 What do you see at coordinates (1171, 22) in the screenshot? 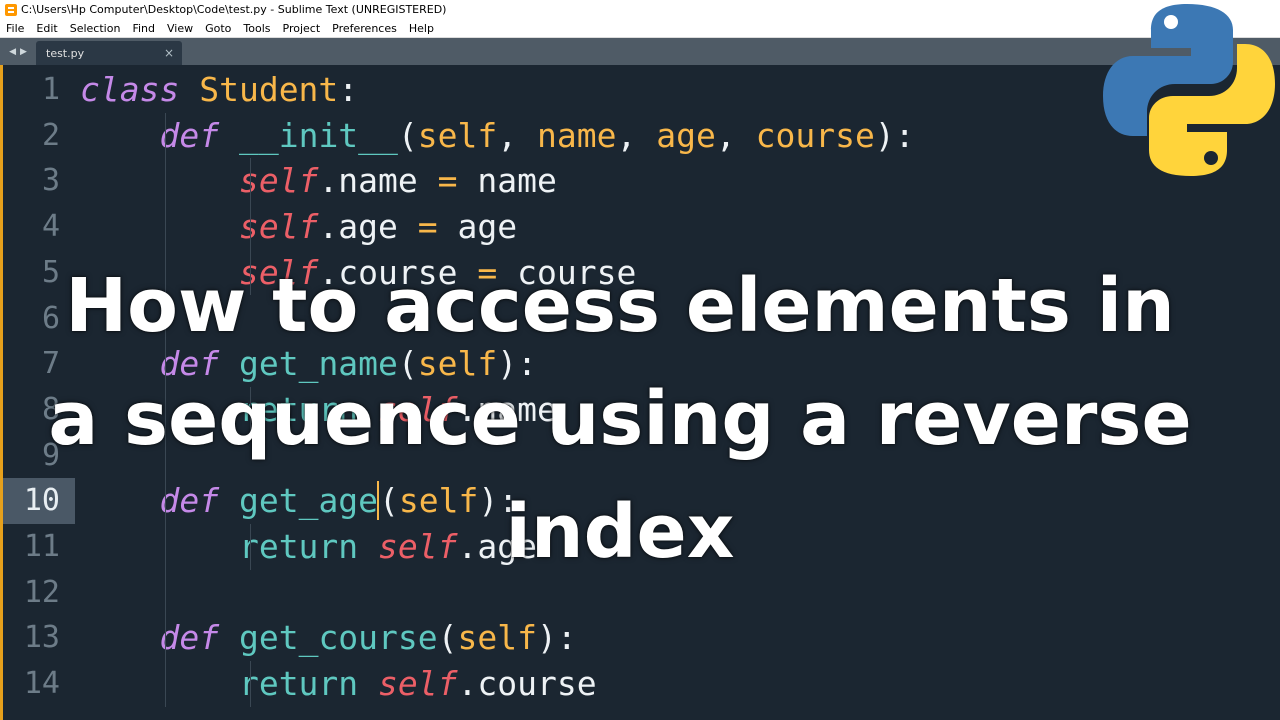
I see `python-logo-blue-eye` at bounding box center [1171, 22].